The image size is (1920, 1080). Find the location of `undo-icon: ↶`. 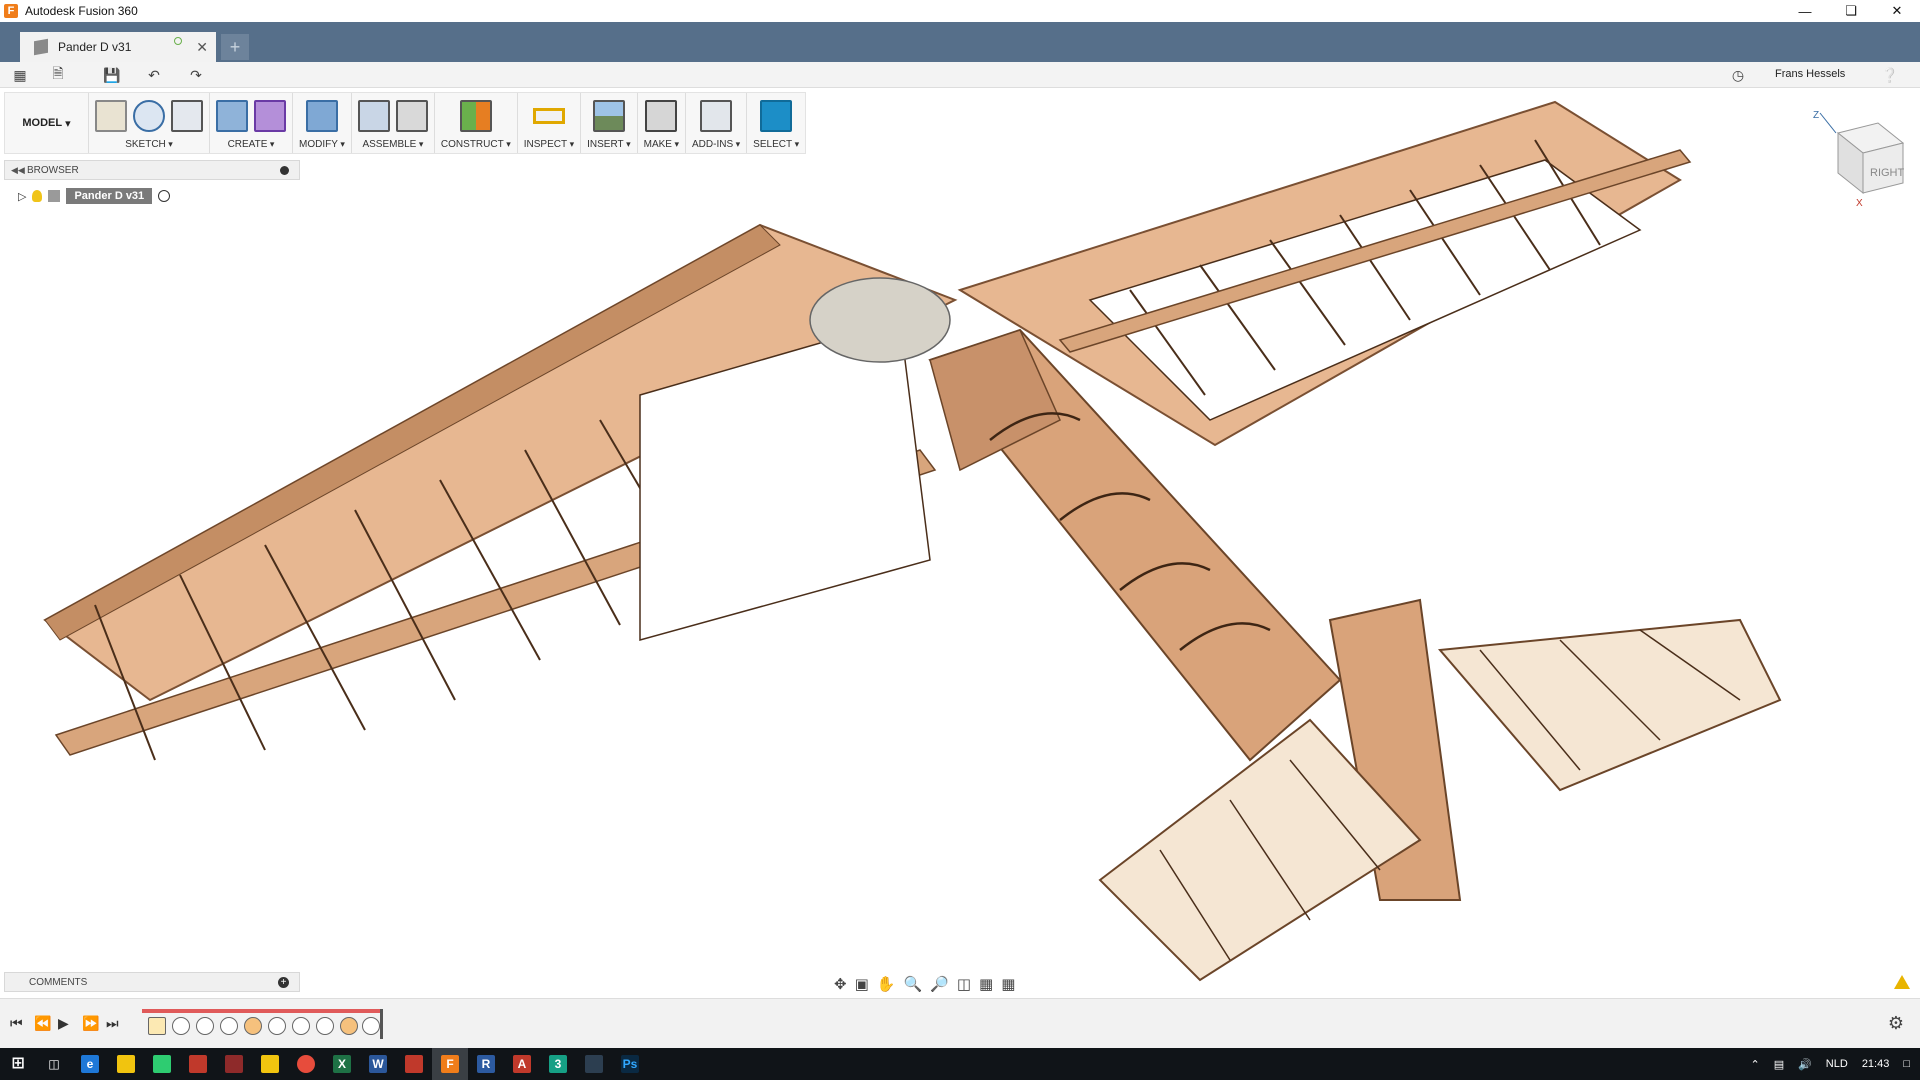

undo-icon: ↶ is located at coordinates (154, 75).